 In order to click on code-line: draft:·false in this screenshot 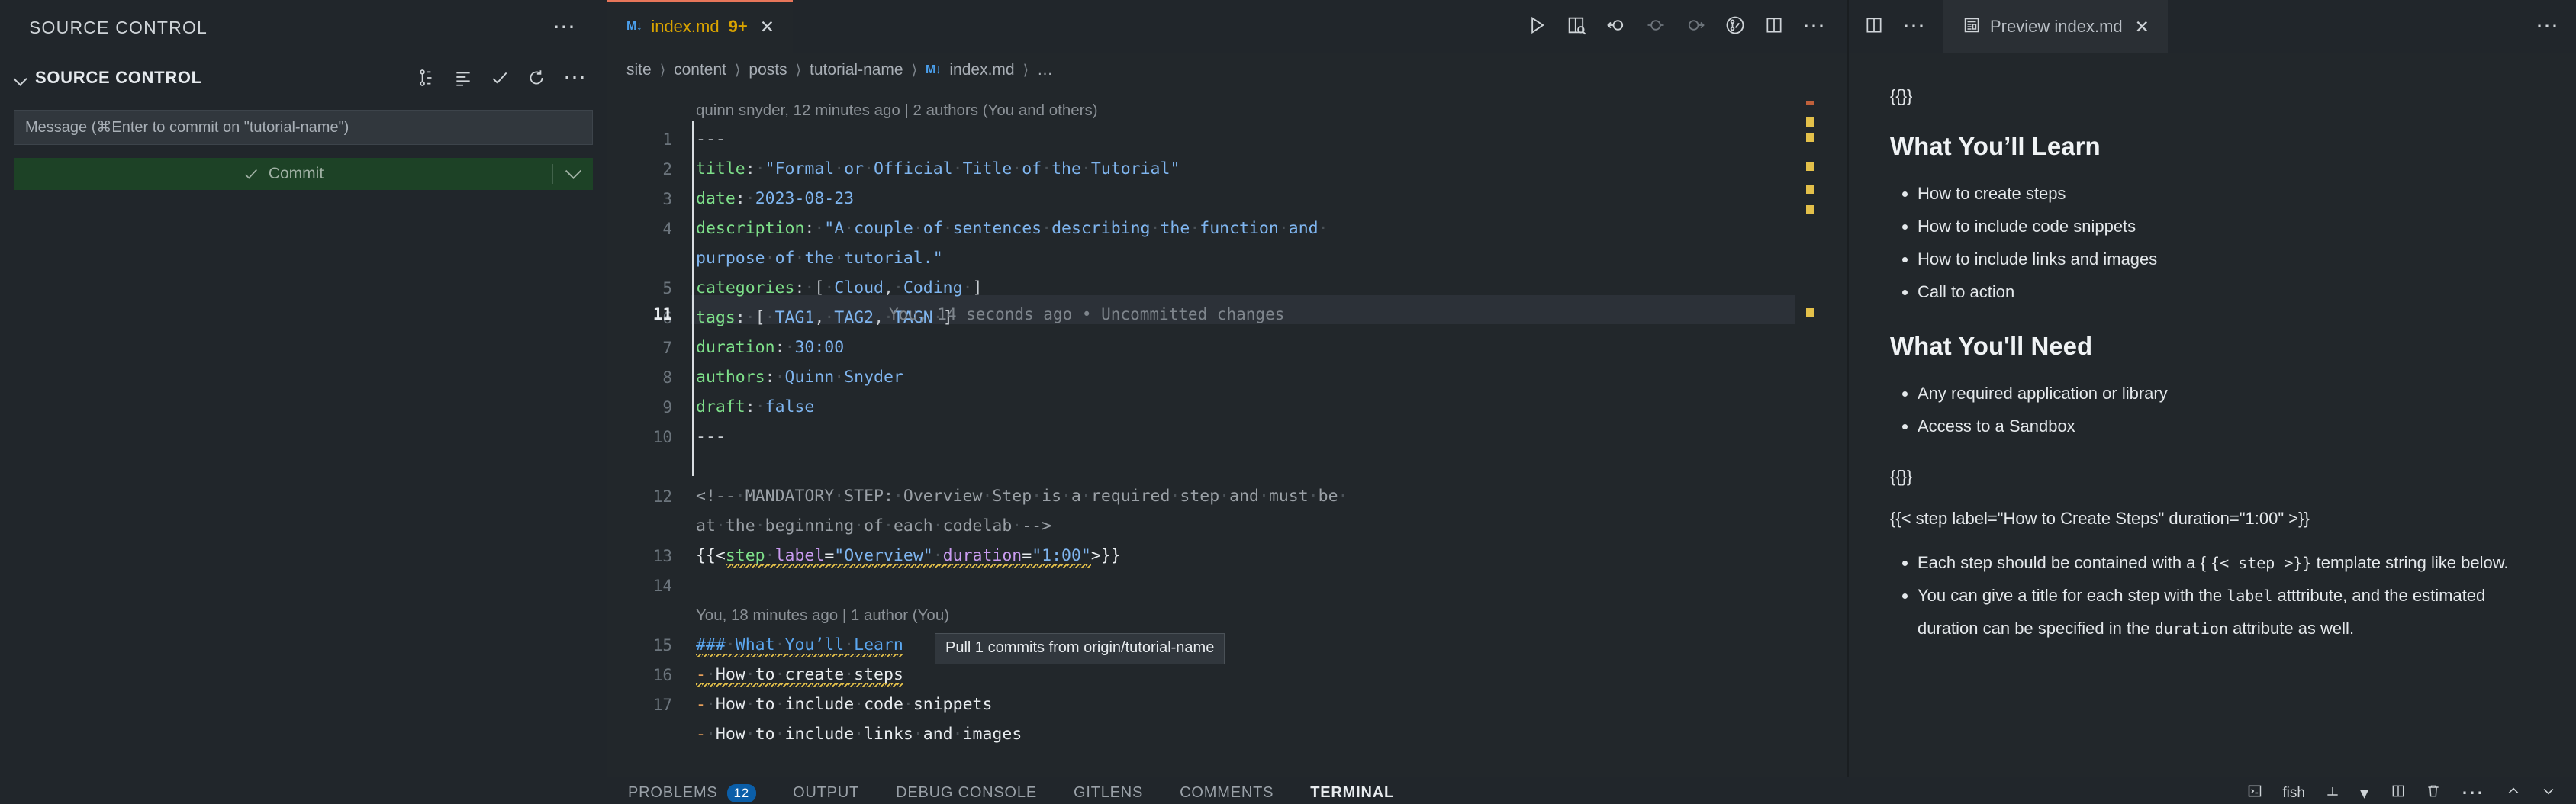, I will do `click(755, 408)`.